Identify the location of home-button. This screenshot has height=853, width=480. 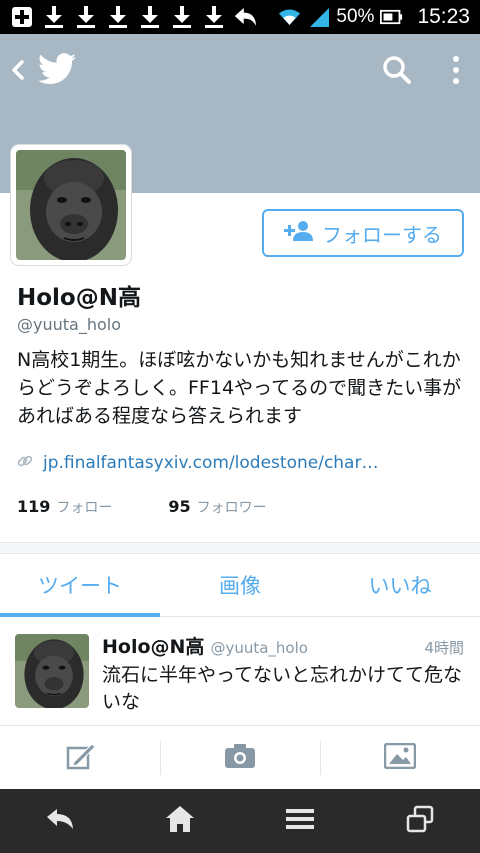
(180, 821).